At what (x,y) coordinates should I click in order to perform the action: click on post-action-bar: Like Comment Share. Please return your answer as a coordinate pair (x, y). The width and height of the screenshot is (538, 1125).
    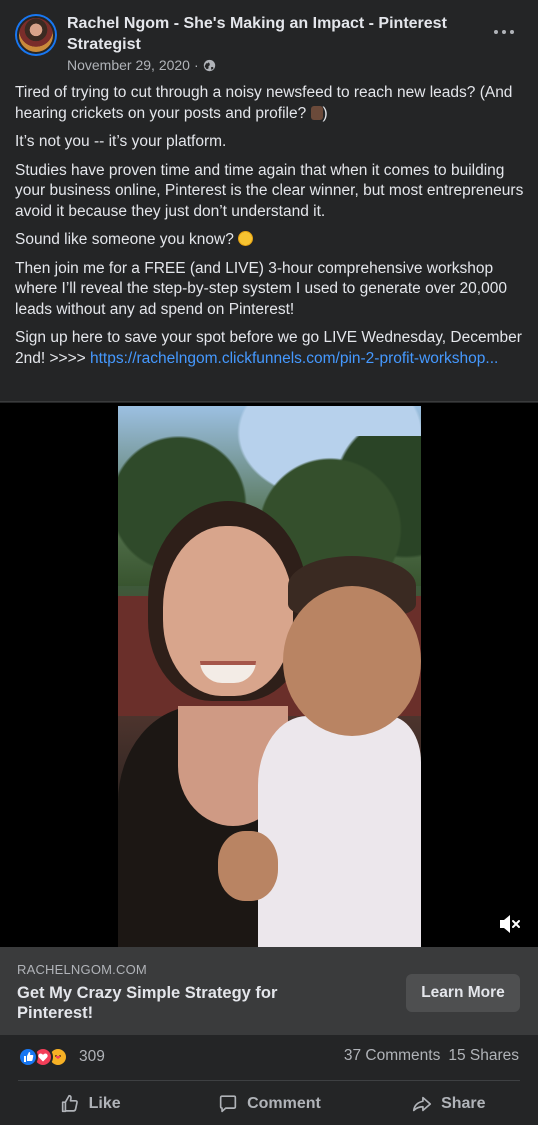
    Looking at the image, I should click on (269, 1103).